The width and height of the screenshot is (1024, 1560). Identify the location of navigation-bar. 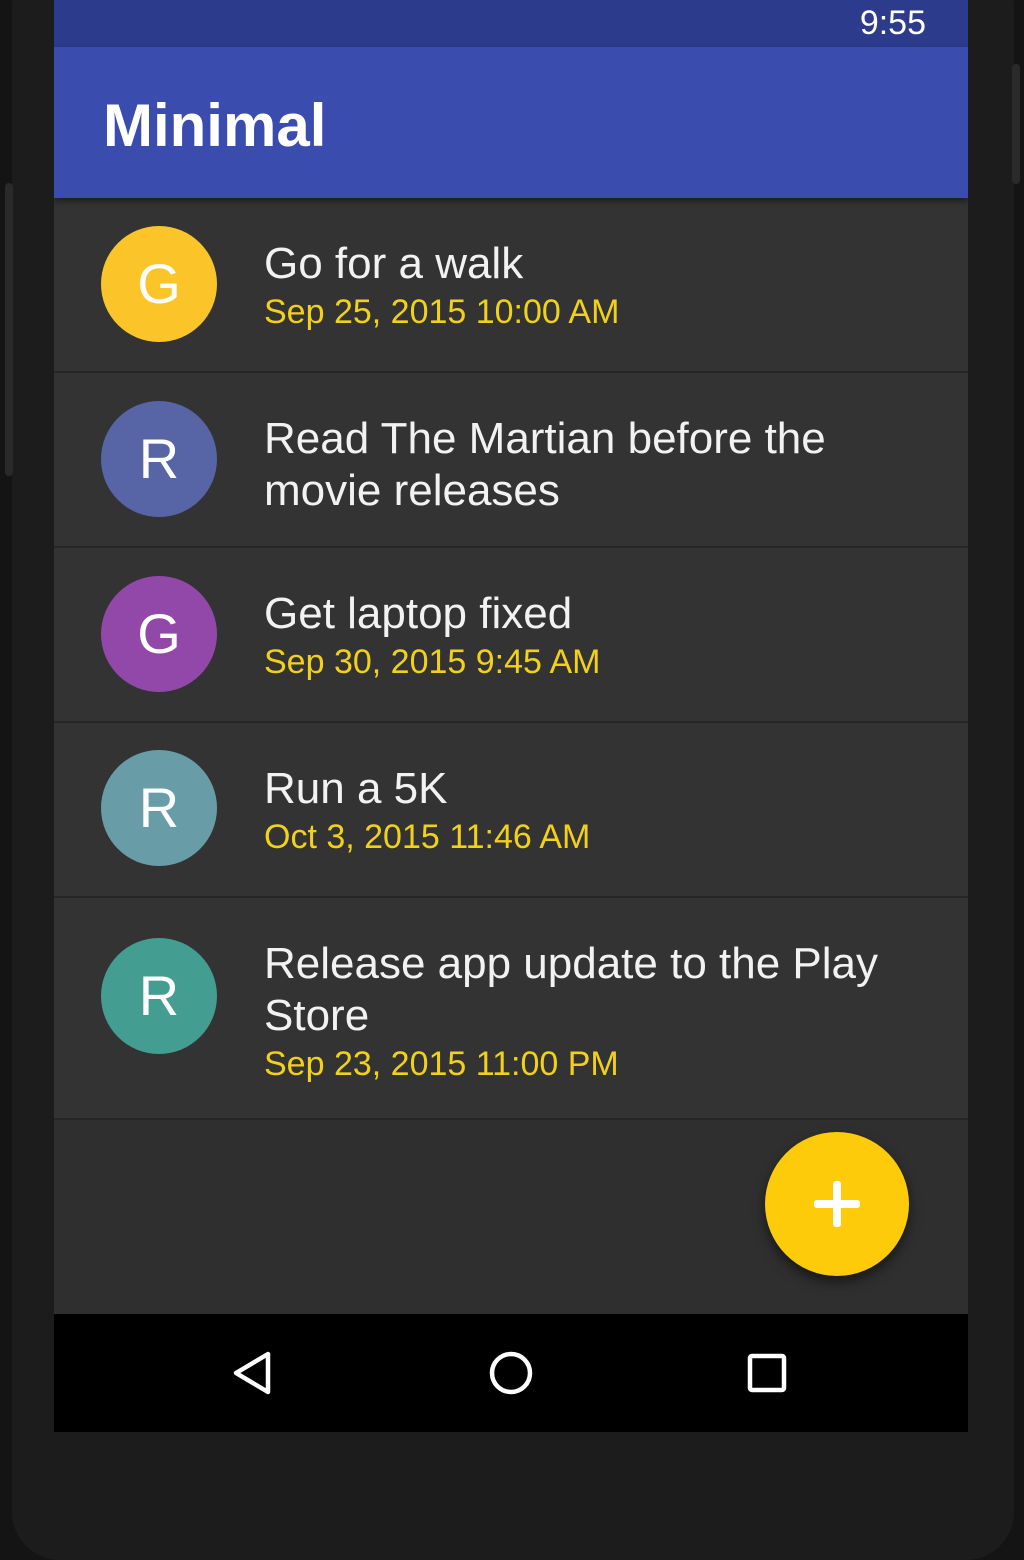
(511, 1373).